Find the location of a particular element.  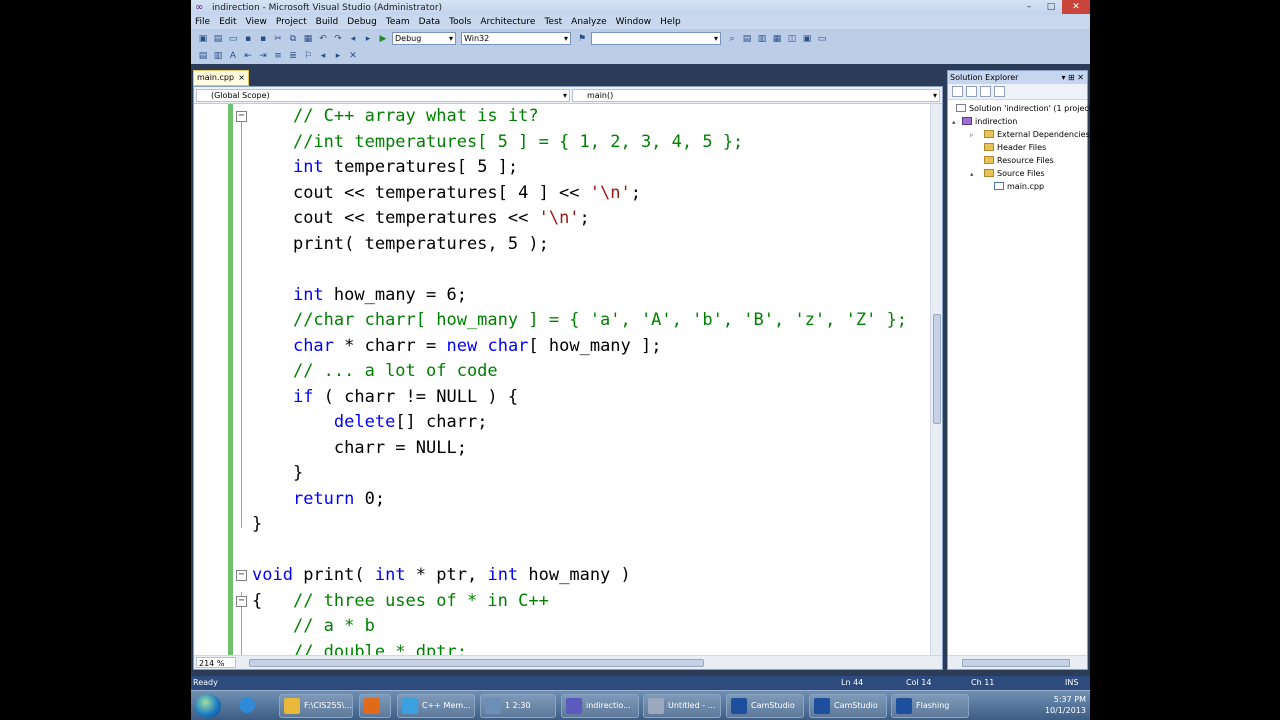

member-combo: main() is located at coordinates (756, 95).